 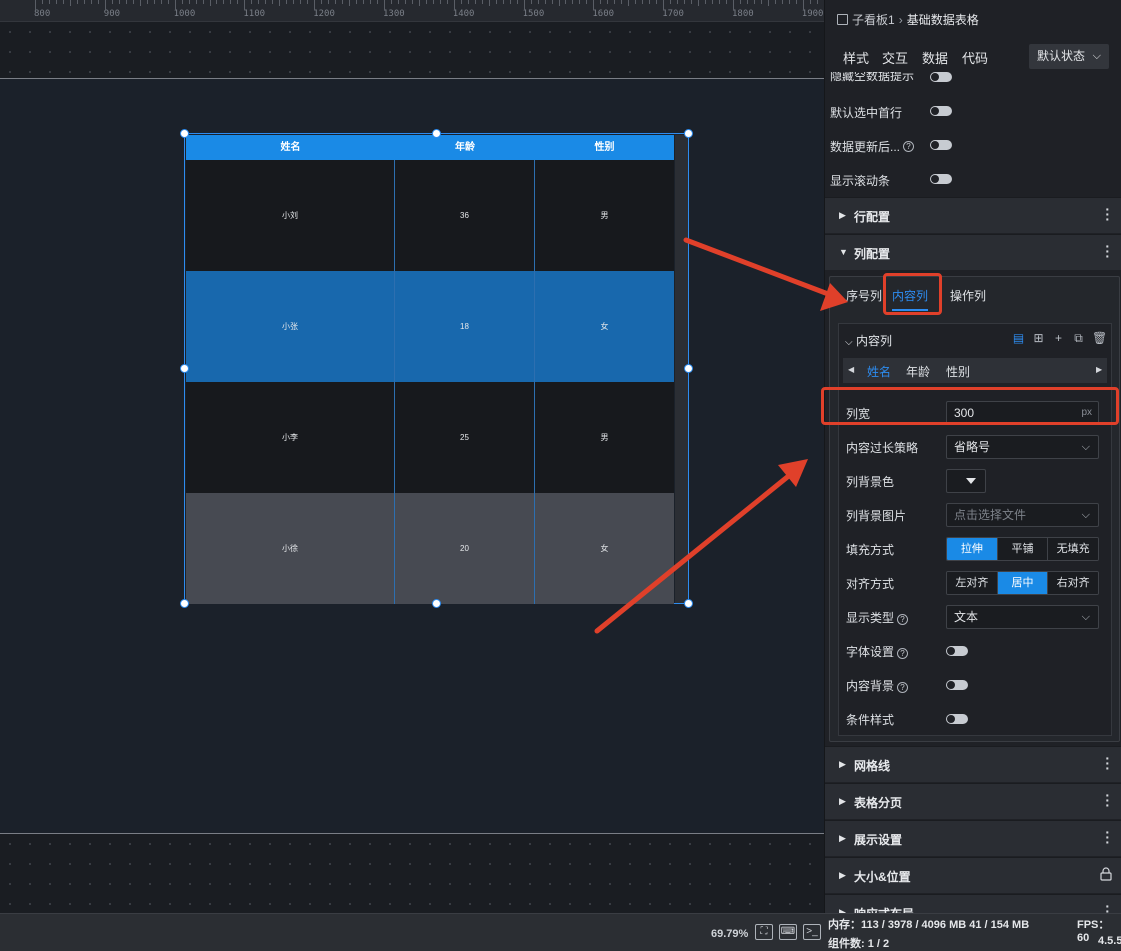 What do you see at coordinates (1018, 338) in the screenshot?
I see `column-layout-icon: ▤` at bounding box center [1018, 338].